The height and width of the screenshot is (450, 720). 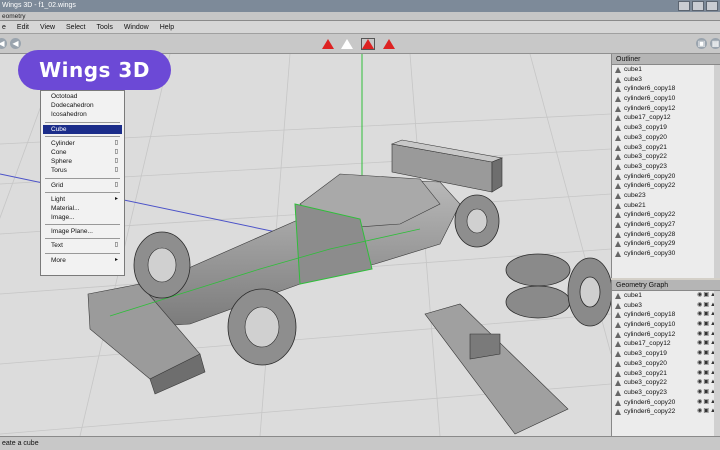 I want to click on menu-item-octotoad: Octotoad, so click(x=82, y=96).